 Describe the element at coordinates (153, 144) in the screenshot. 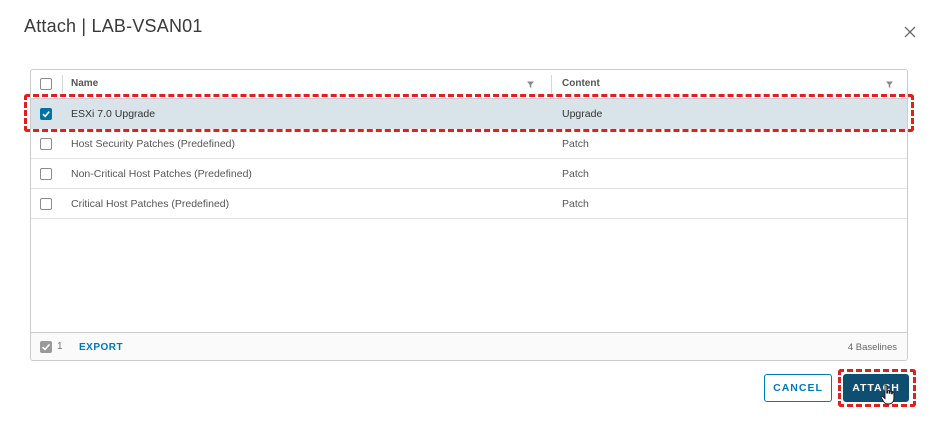

I see `row-name: Host Security Patches (Predefined)` at that location.